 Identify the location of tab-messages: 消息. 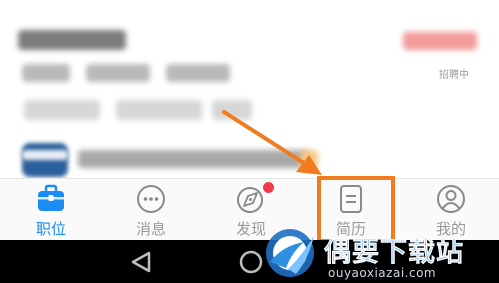
(151, 210).